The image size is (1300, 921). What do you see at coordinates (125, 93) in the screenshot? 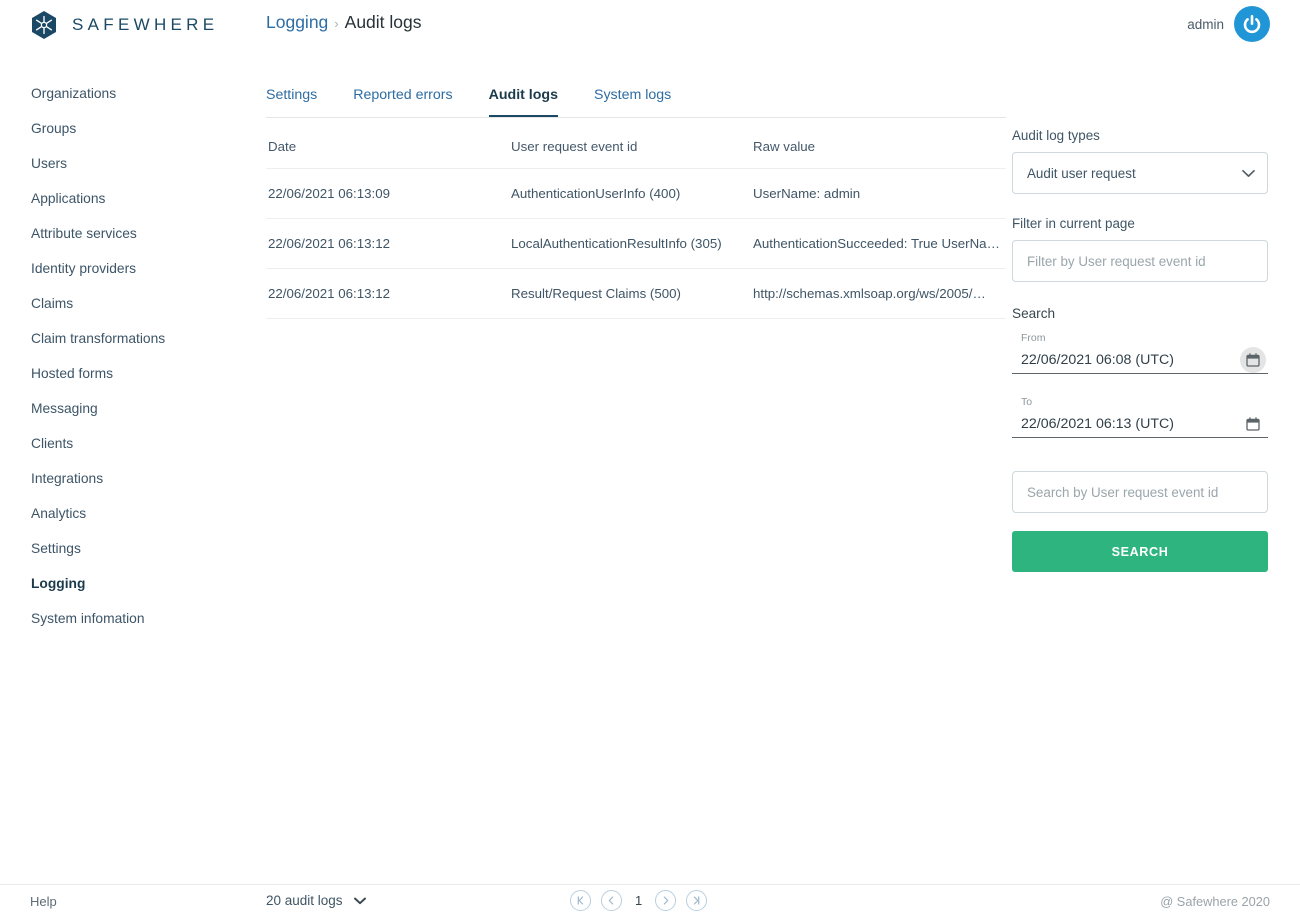
I see `sidebar-item-organizations: Organizations` at bounding box center [125, 93].